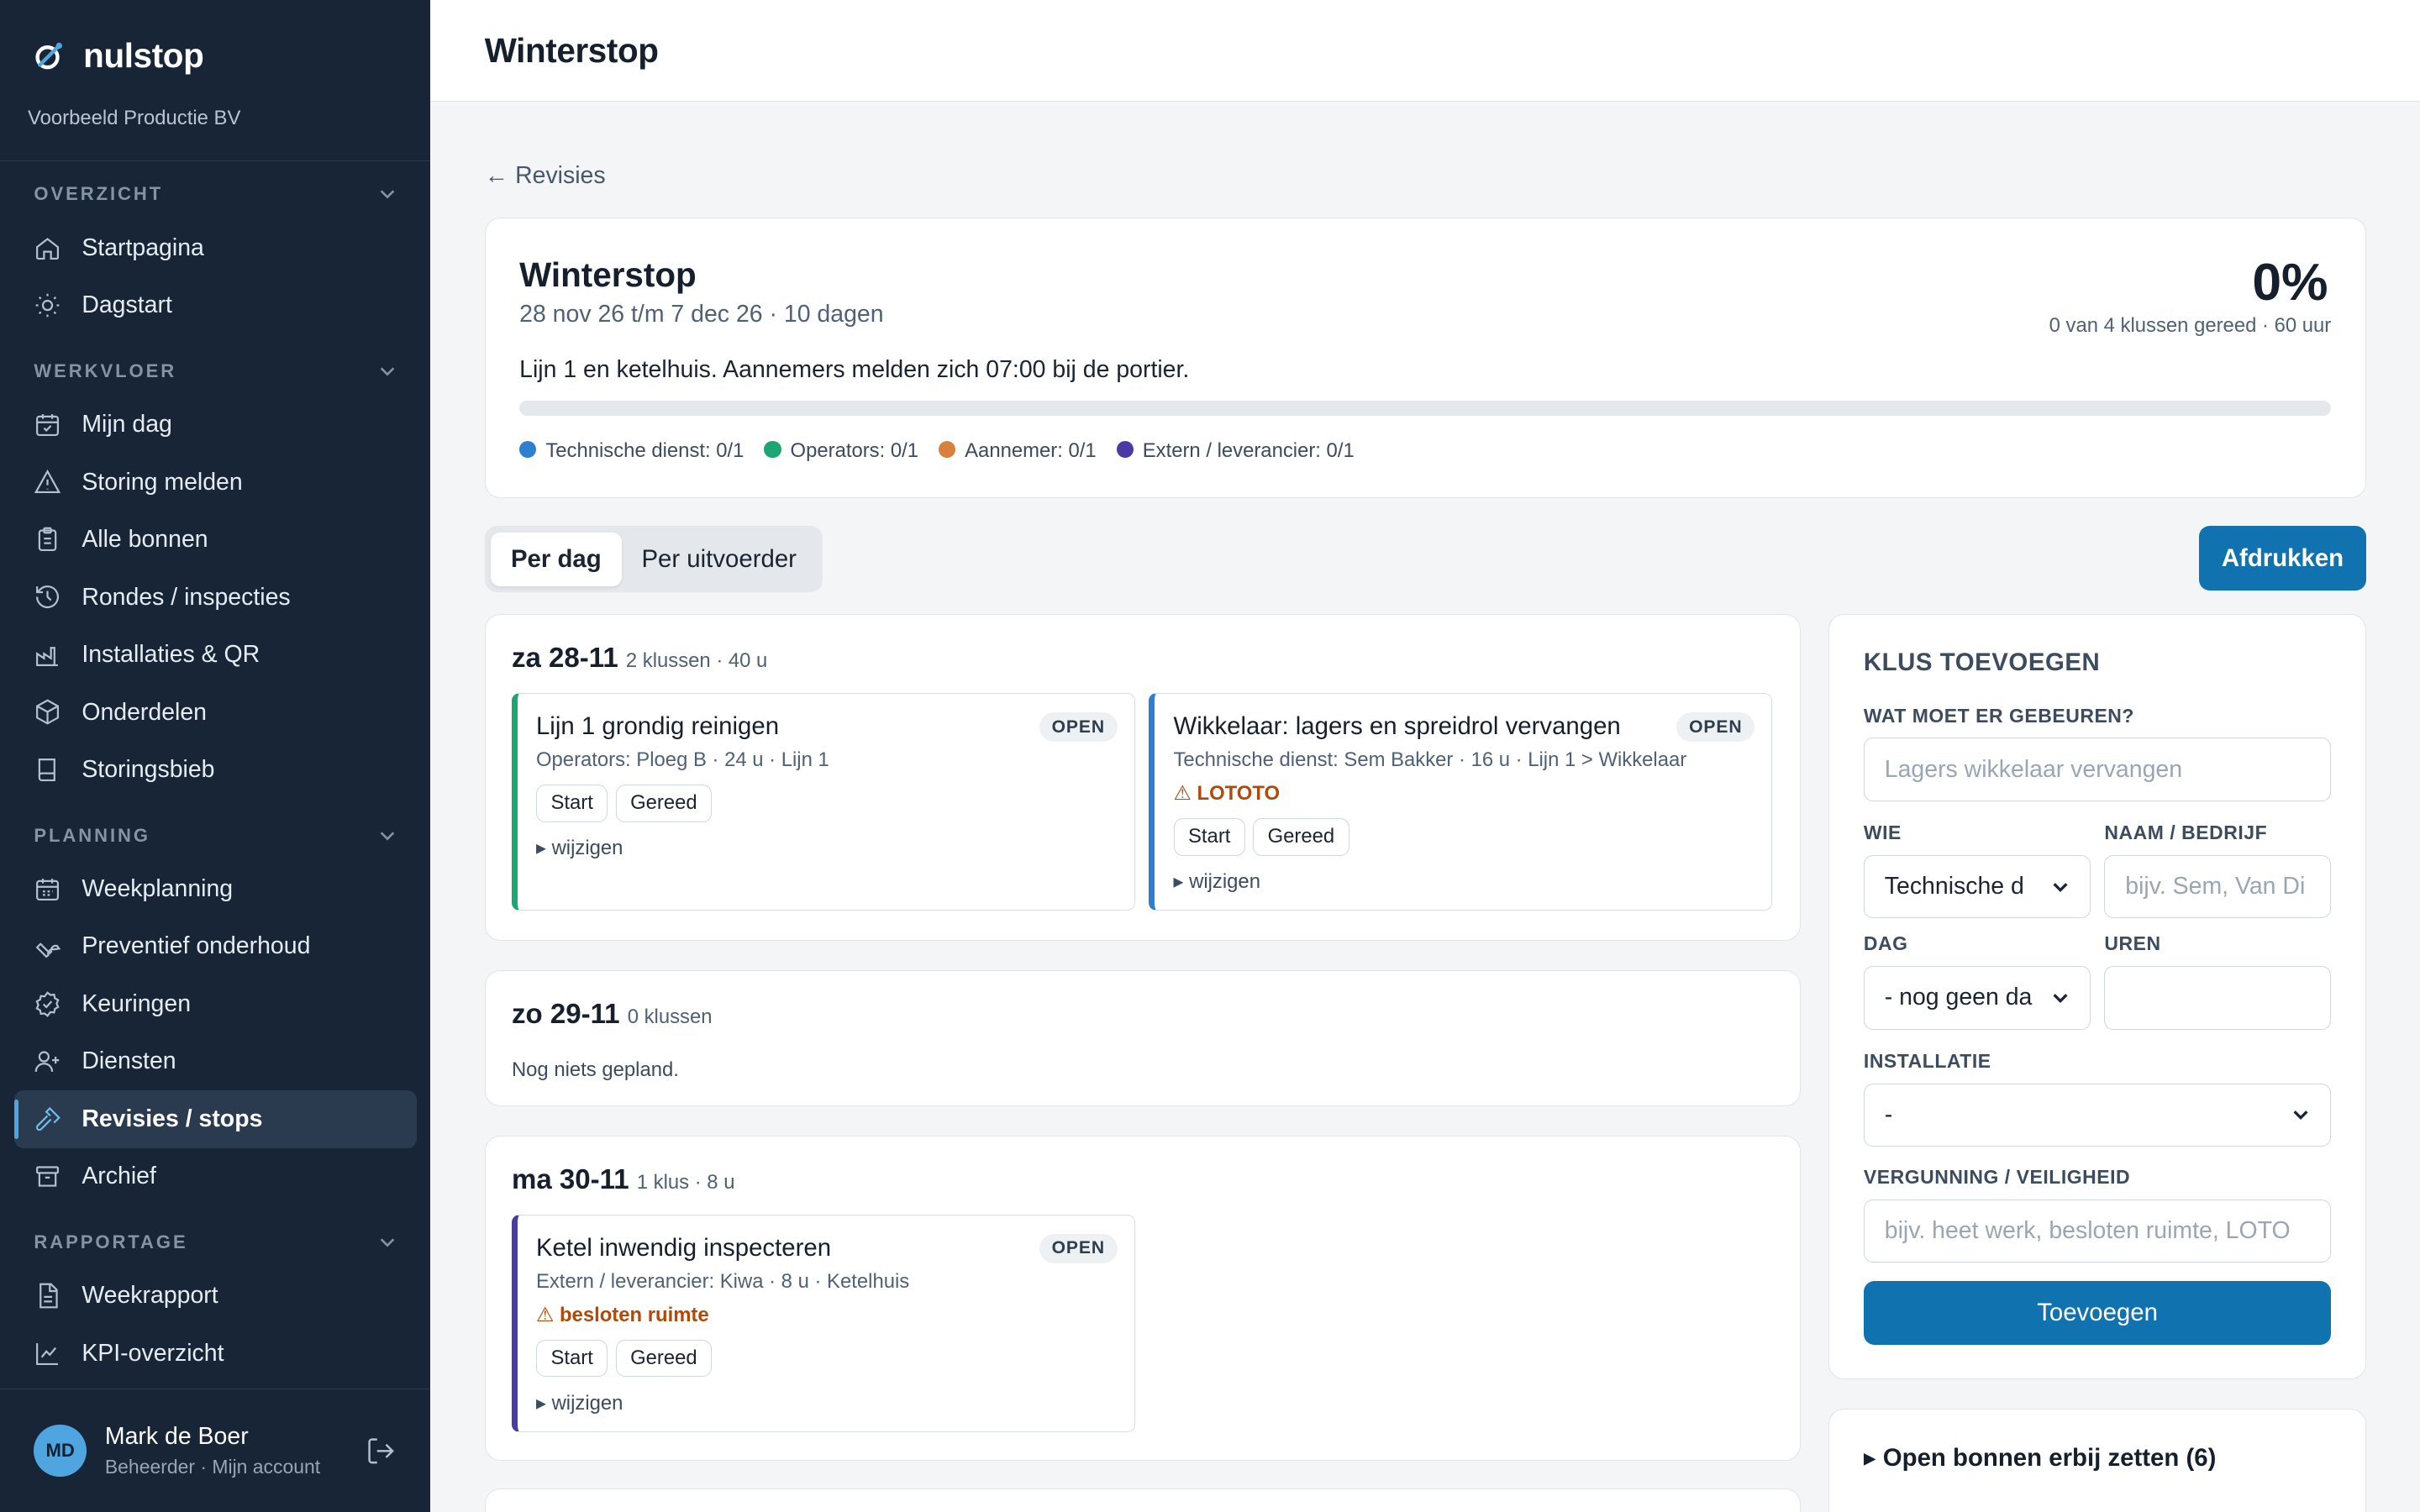 Image resolution: width=2420 pixels, height=1512 pixels. Describe the element at coordinates (47, 1062) in the screenshot. I see `user-plus-icon` at that location.